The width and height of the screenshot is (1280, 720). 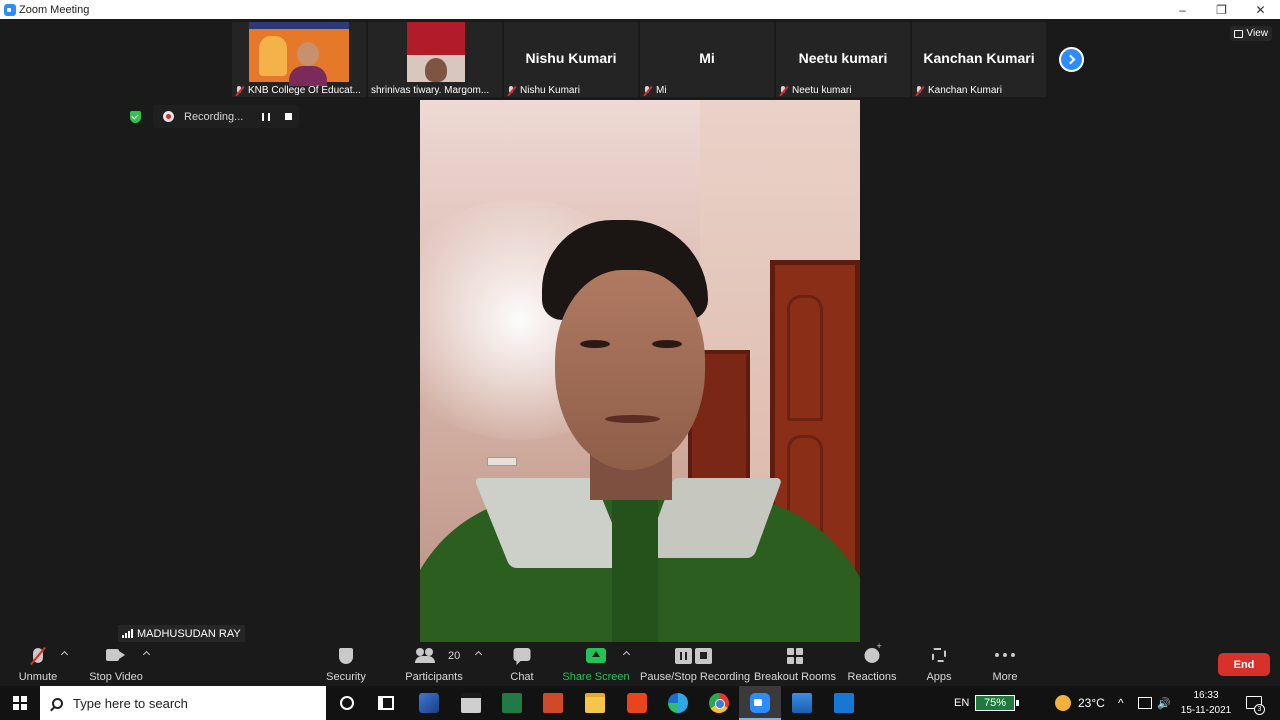 What do you see at coordinates (429, 703) in the screenshot?
I see `image-viewer-icon` at bounding box center [429, 703].